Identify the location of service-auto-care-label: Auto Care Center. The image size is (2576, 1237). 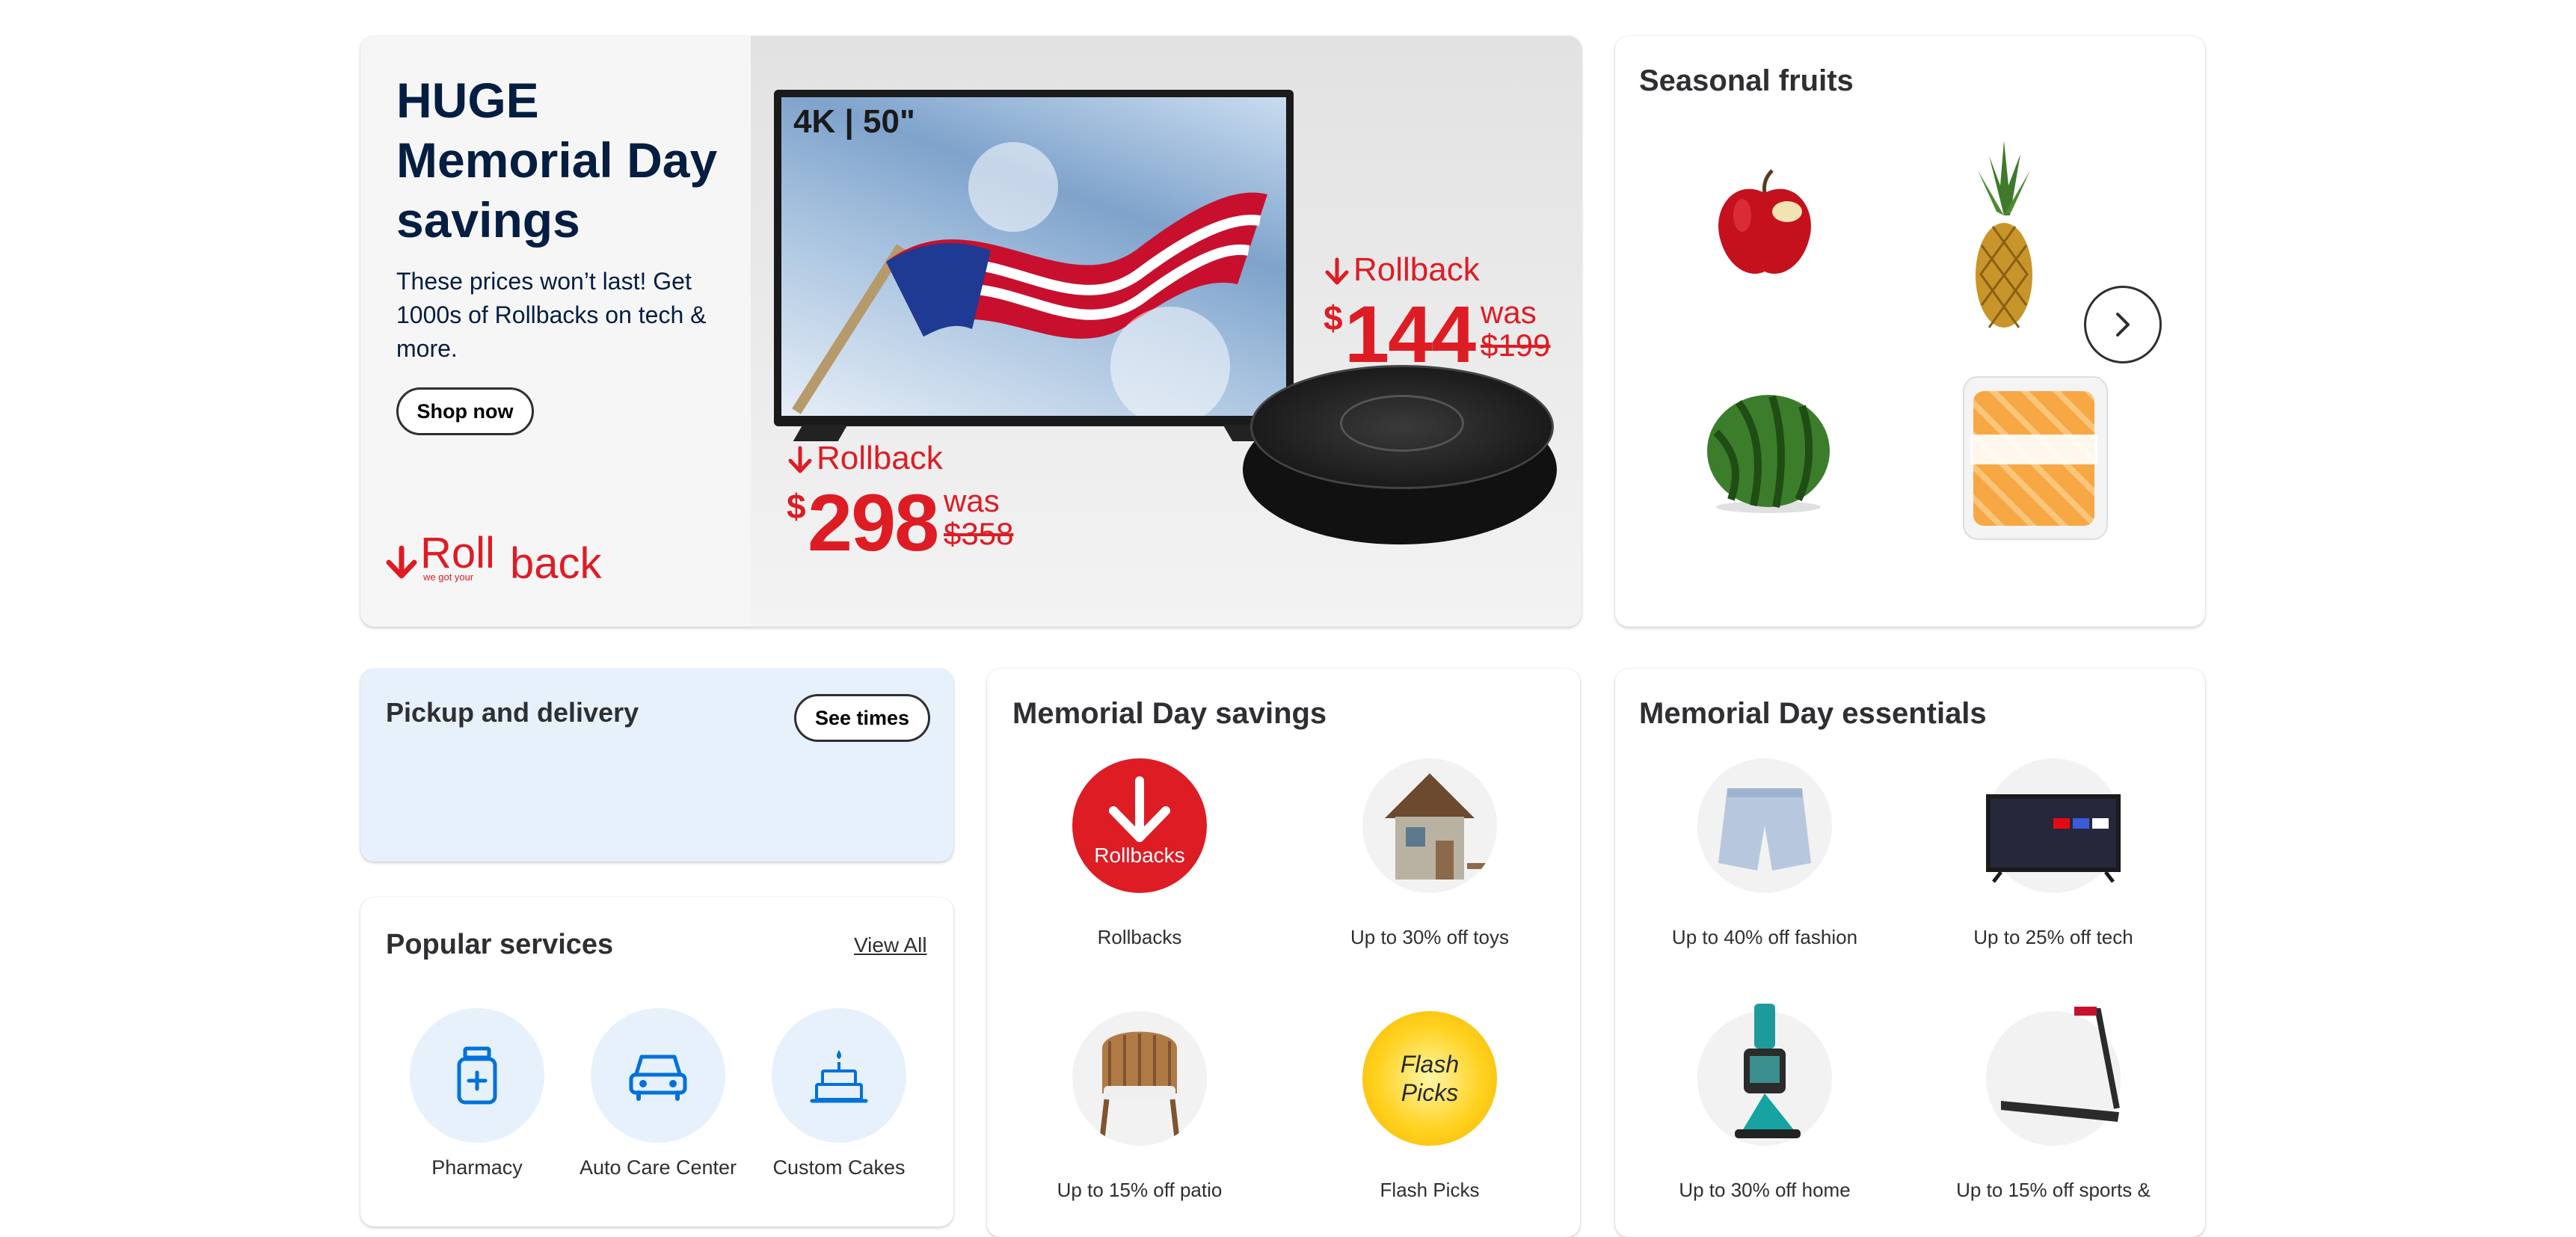
(658, 1167).